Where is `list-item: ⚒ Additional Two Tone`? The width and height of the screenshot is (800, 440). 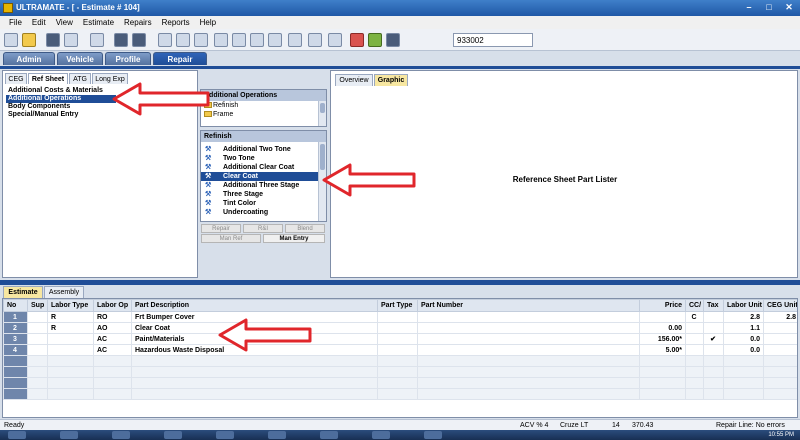
list-item: ⚒ Additional Two Tone is located at coordinates (263, 149).